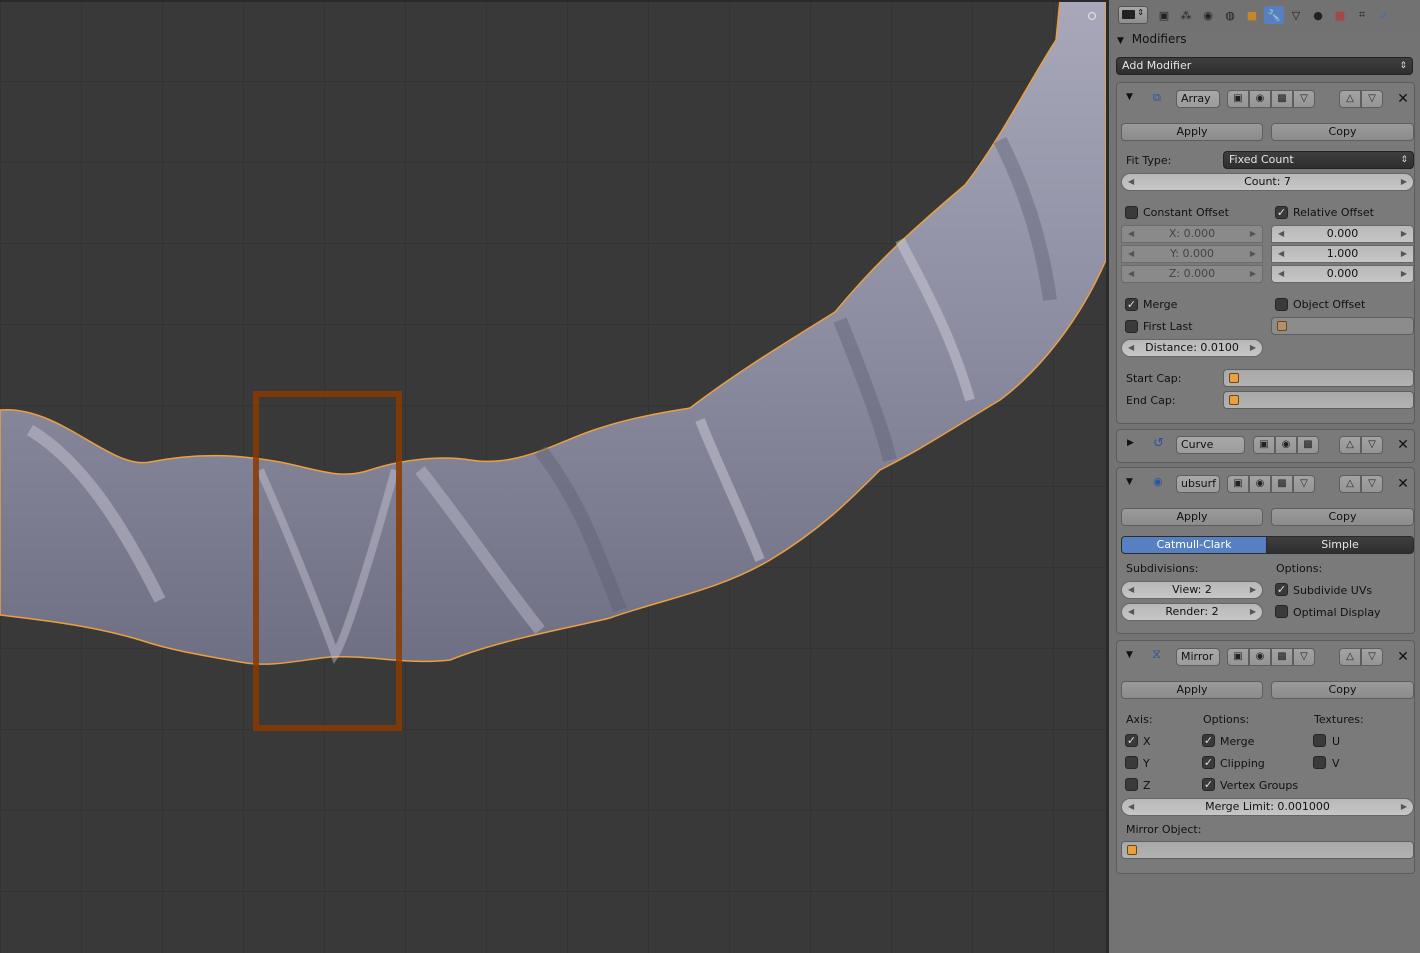 Image resolution: width=1420 pixels, height=953 pixels. I want to click on constant-offset-checkbox, so click(1131, 212).